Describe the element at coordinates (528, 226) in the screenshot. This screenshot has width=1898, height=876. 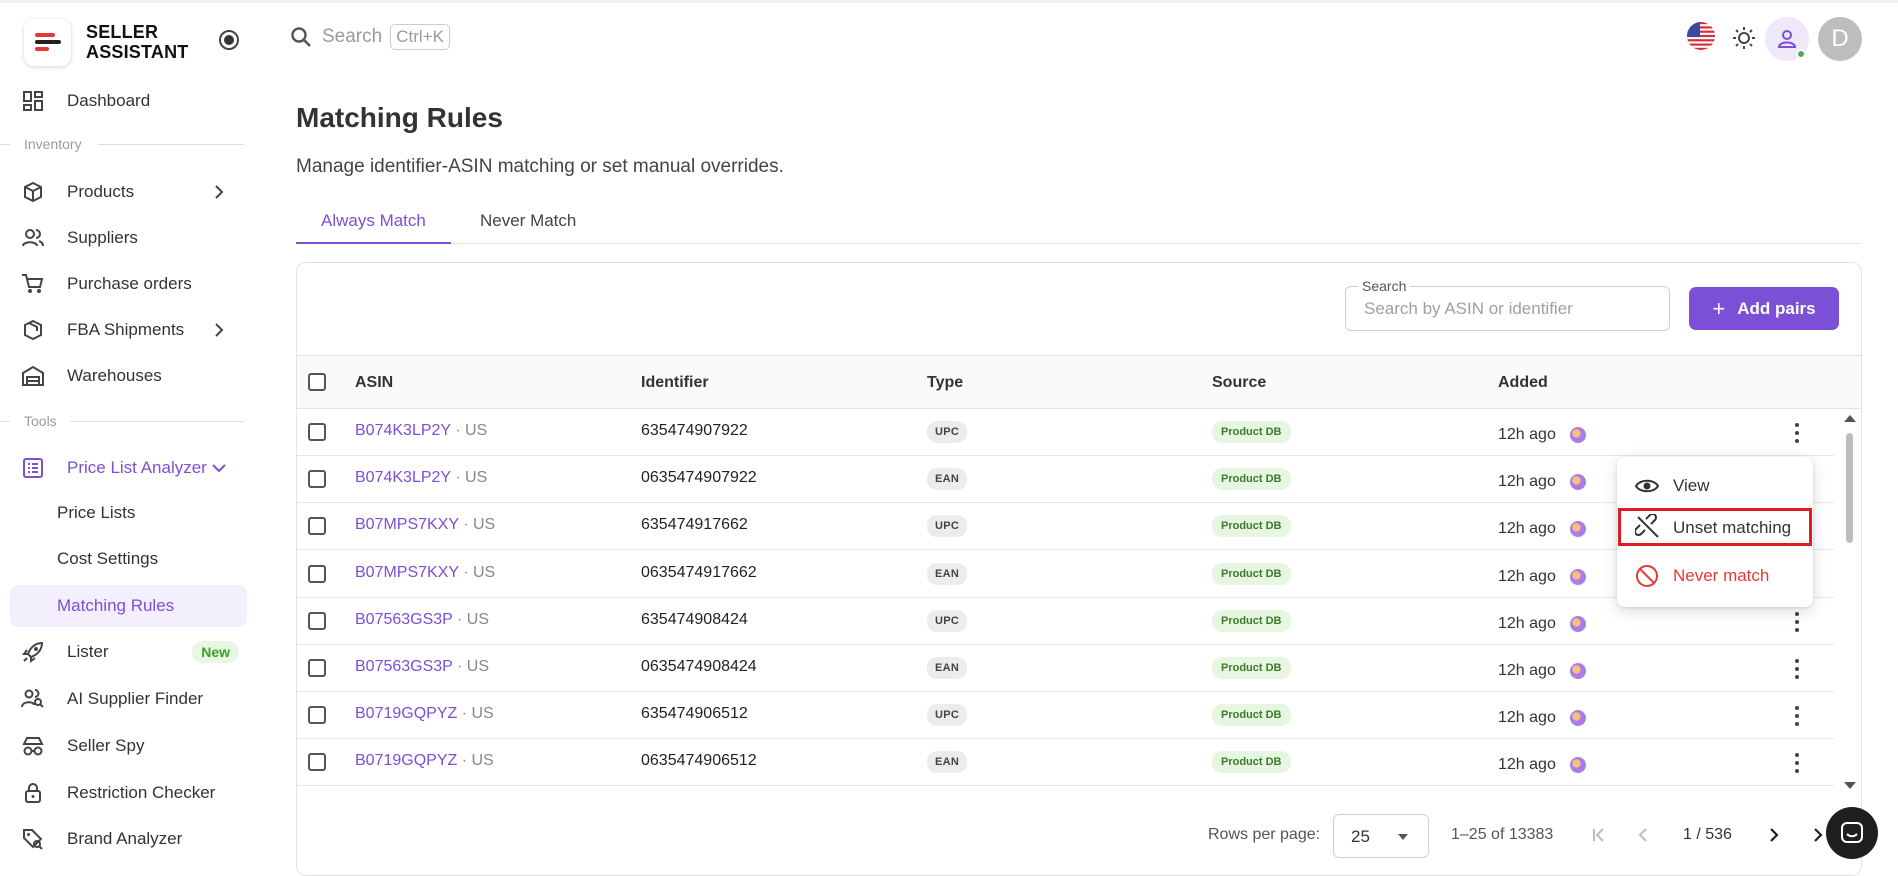
I see `tab-never-match: Never Match` at that location.